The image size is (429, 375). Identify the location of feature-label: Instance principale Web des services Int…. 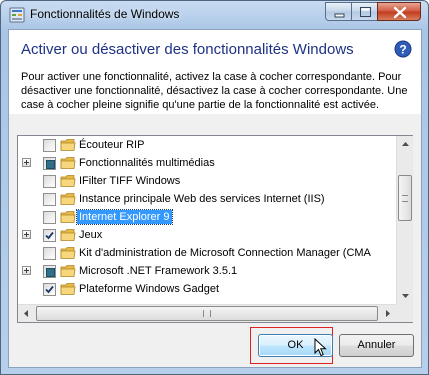
(202, 199).